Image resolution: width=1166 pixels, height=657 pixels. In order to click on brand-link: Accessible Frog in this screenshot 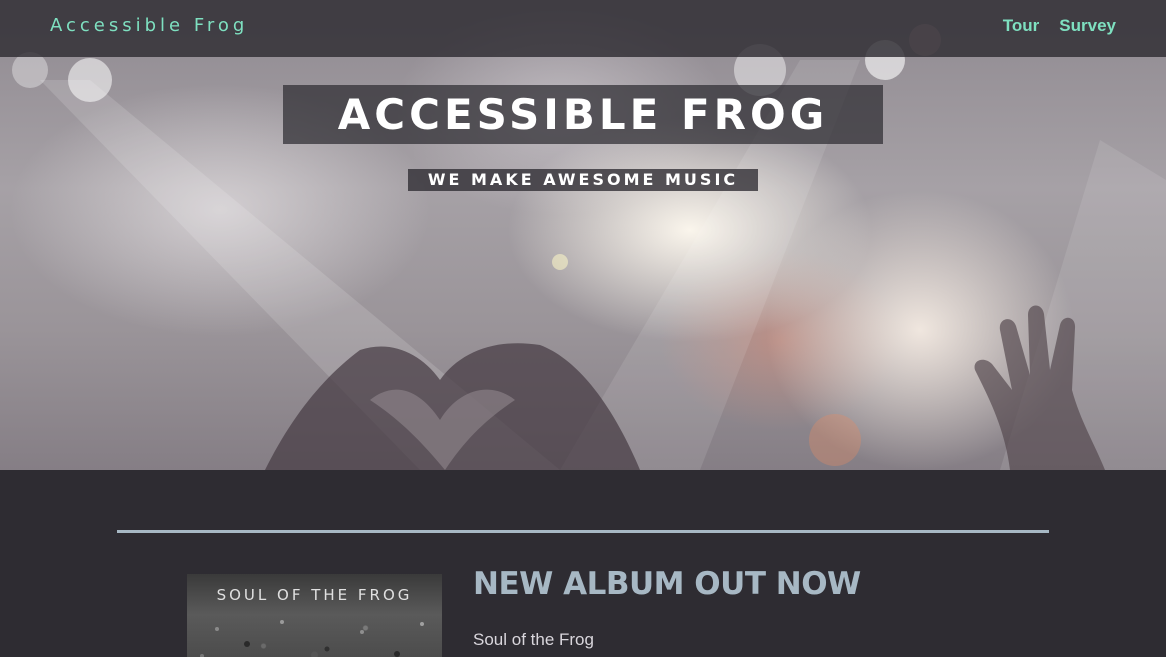, I will do `click(149, 25)`.